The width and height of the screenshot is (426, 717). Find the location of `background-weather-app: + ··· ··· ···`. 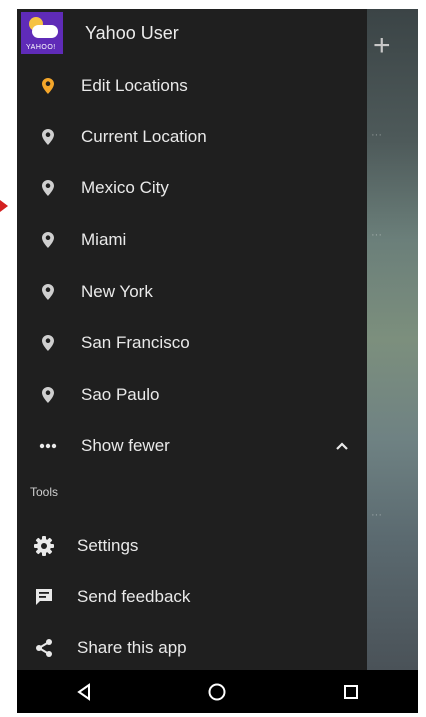

background-weather-app: + ··· ··· ··· is located at coordinates (392, 339).